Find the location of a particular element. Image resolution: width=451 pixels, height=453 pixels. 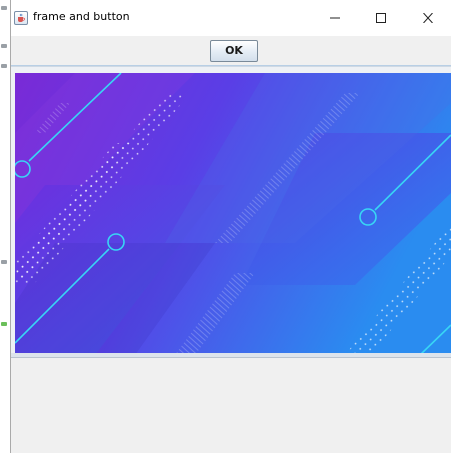

close-button is located at coordinates (428, 18).